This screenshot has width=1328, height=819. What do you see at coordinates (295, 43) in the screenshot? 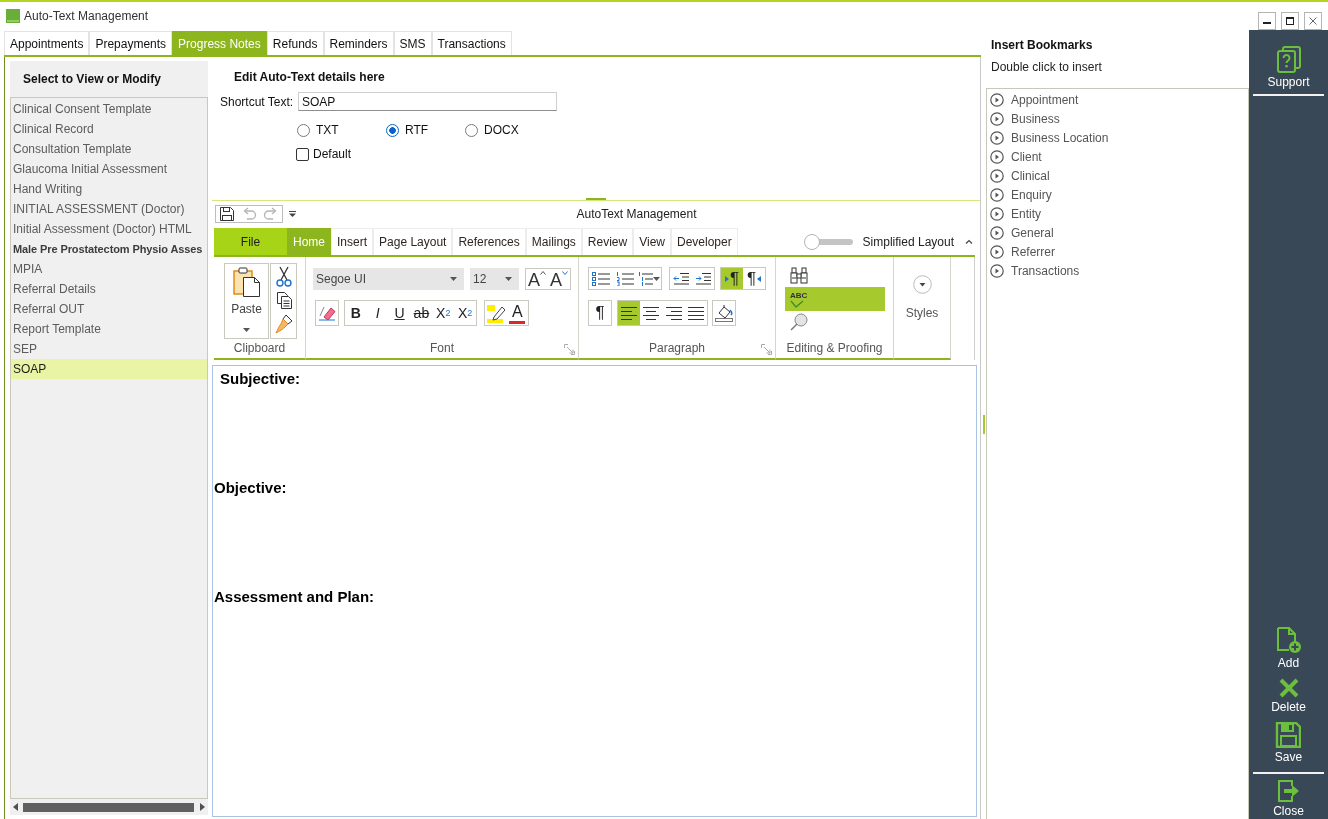
I see `tab: Refunds` at bounding box center [295, 43].